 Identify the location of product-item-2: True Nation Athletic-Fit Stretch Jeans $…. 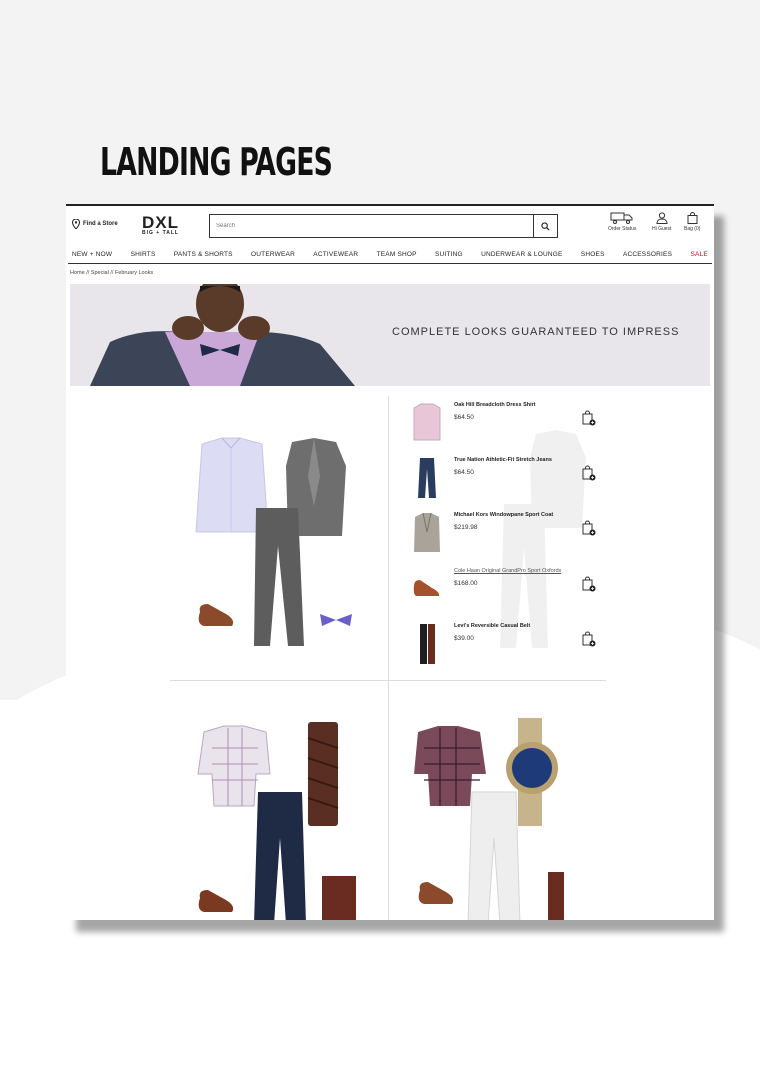
(512, 477).